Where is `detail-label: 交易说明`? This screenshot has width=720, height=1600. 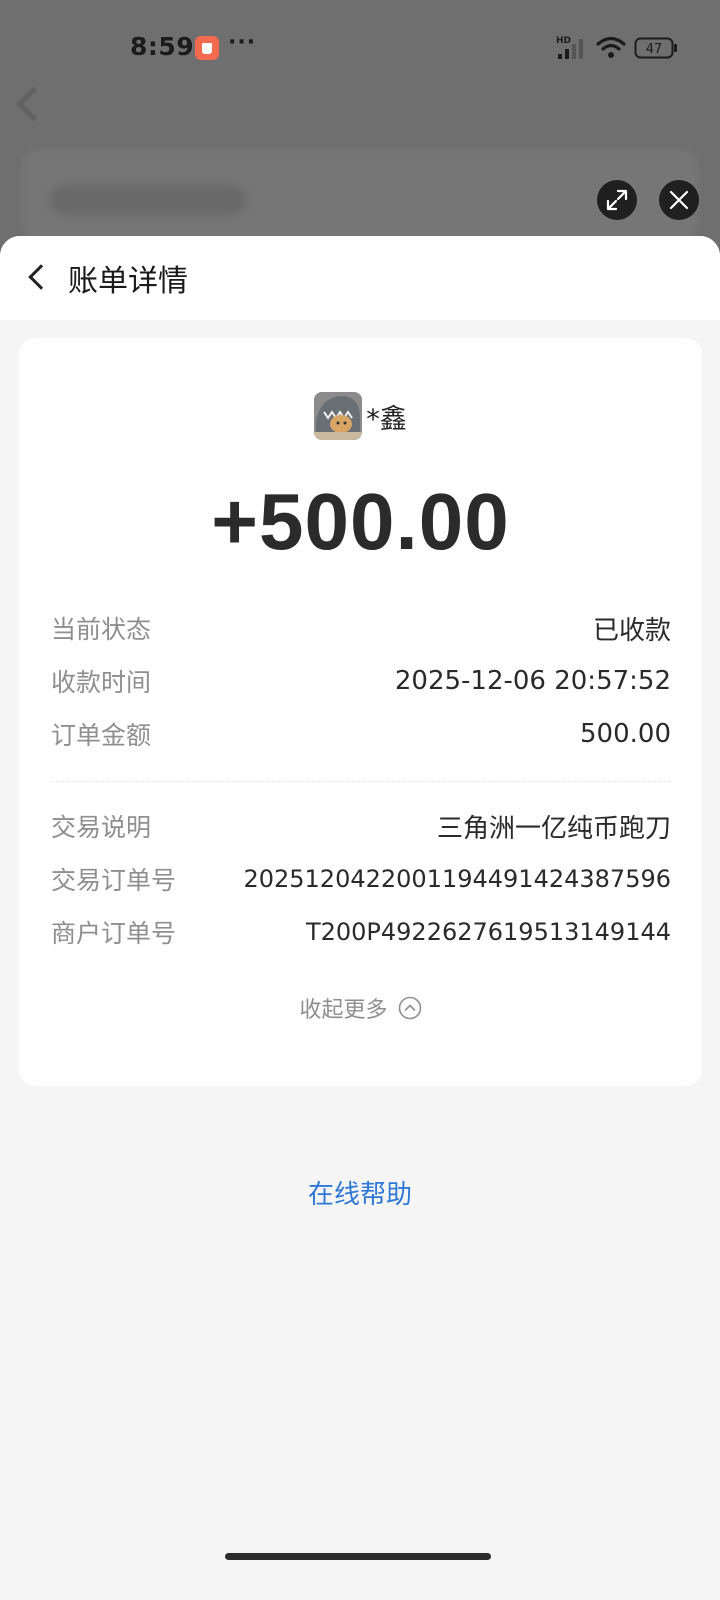 detail-label: 交易说明 is located at coordinates (101, 827).